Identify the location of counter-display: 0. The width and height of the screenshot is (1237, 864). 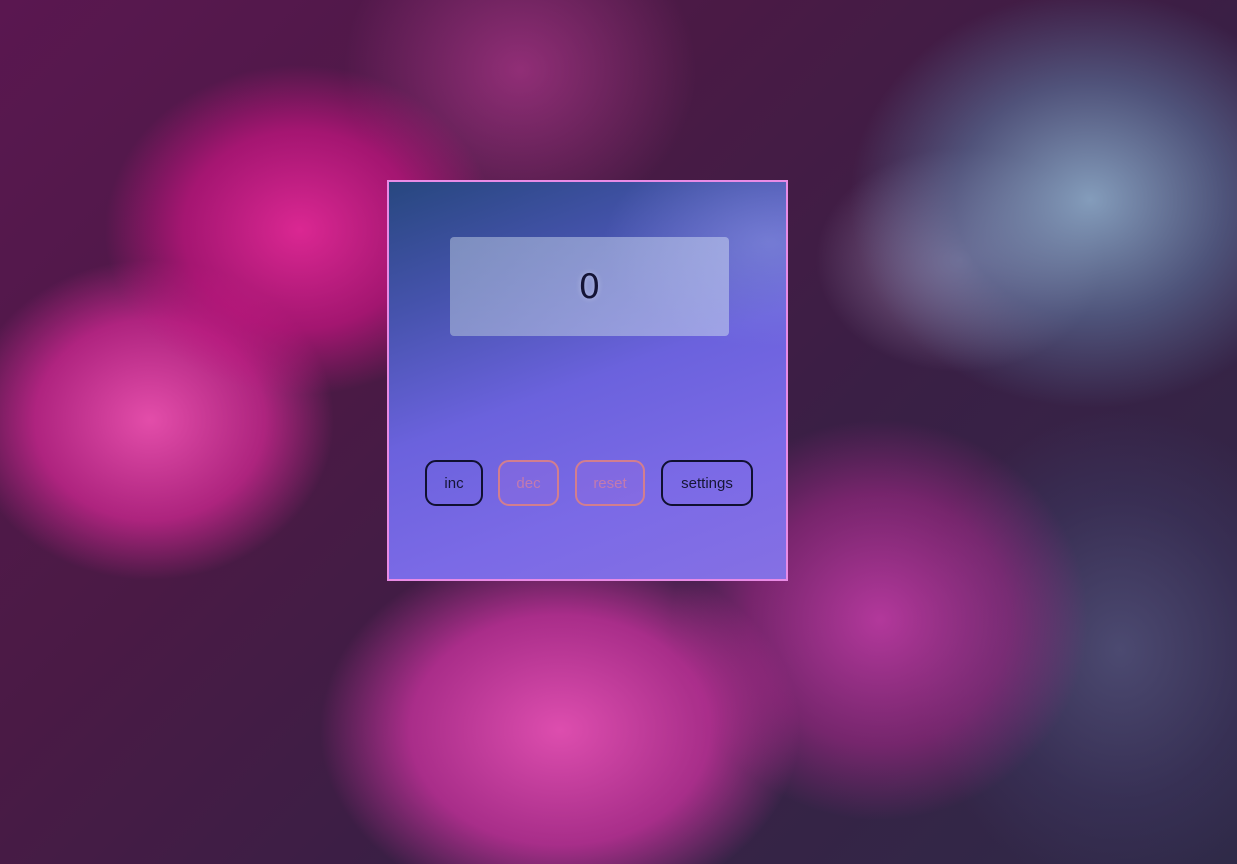
(589, 286).